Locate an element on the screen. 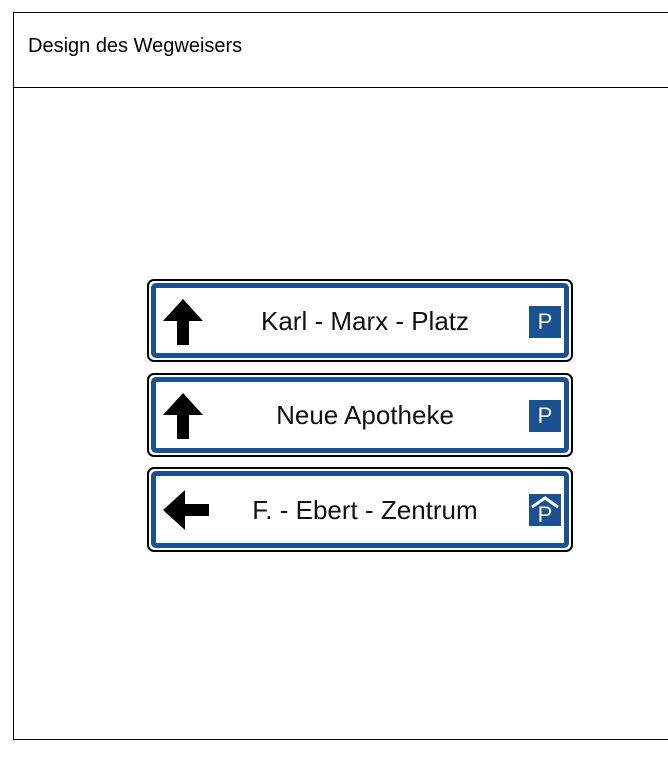 This screenshot has width=668, height=769. direction-sign-2: Neue Apotheke P is located at coordinates (360, 415).